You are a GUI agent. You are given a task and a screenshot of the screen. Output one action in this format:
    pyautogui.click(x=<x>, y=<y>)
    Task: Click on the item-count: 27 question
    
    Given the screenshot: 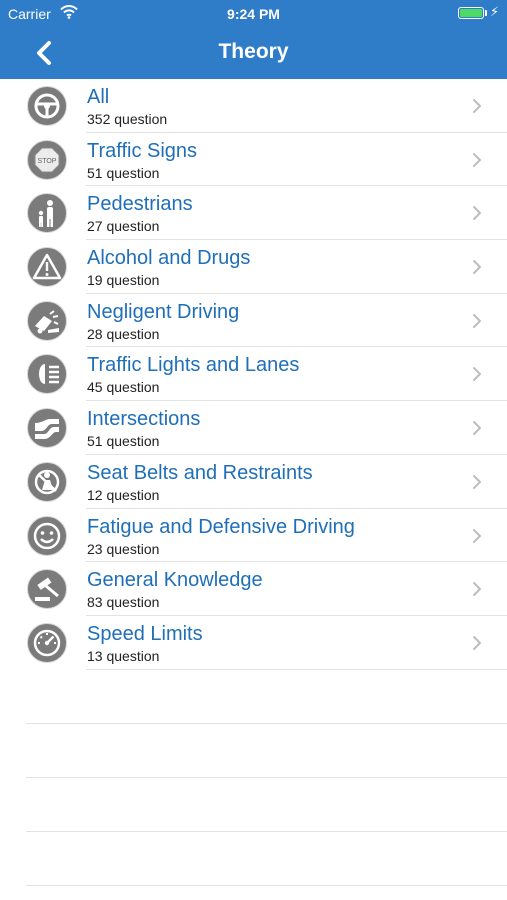 What is the action you would take?
    pyautogui.click(x=123, y=226)
    